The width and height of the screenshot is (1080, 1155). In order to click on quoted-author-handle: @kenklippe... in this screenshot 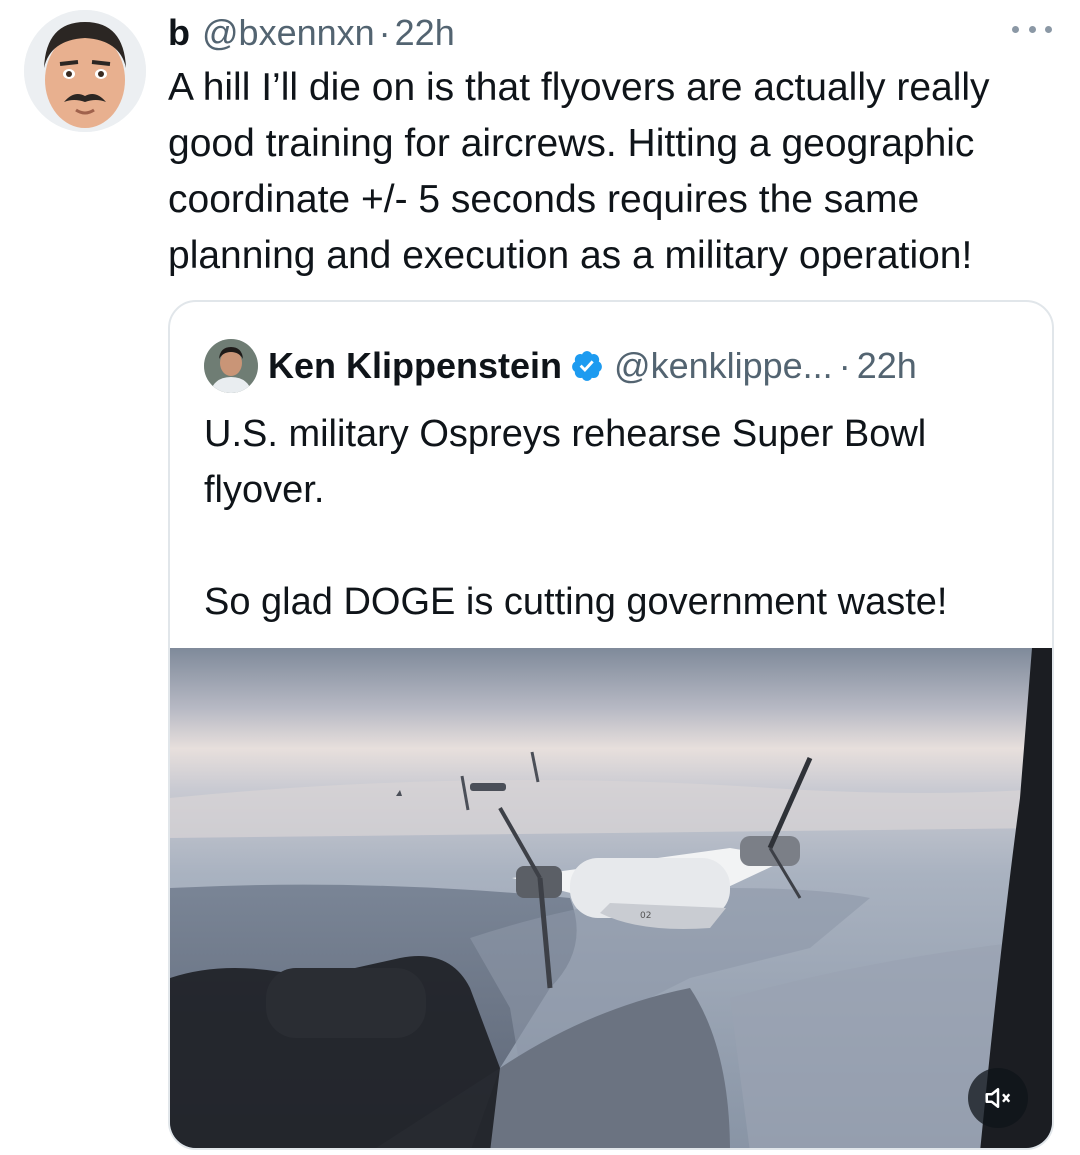, I will do `click(723, 366)`.